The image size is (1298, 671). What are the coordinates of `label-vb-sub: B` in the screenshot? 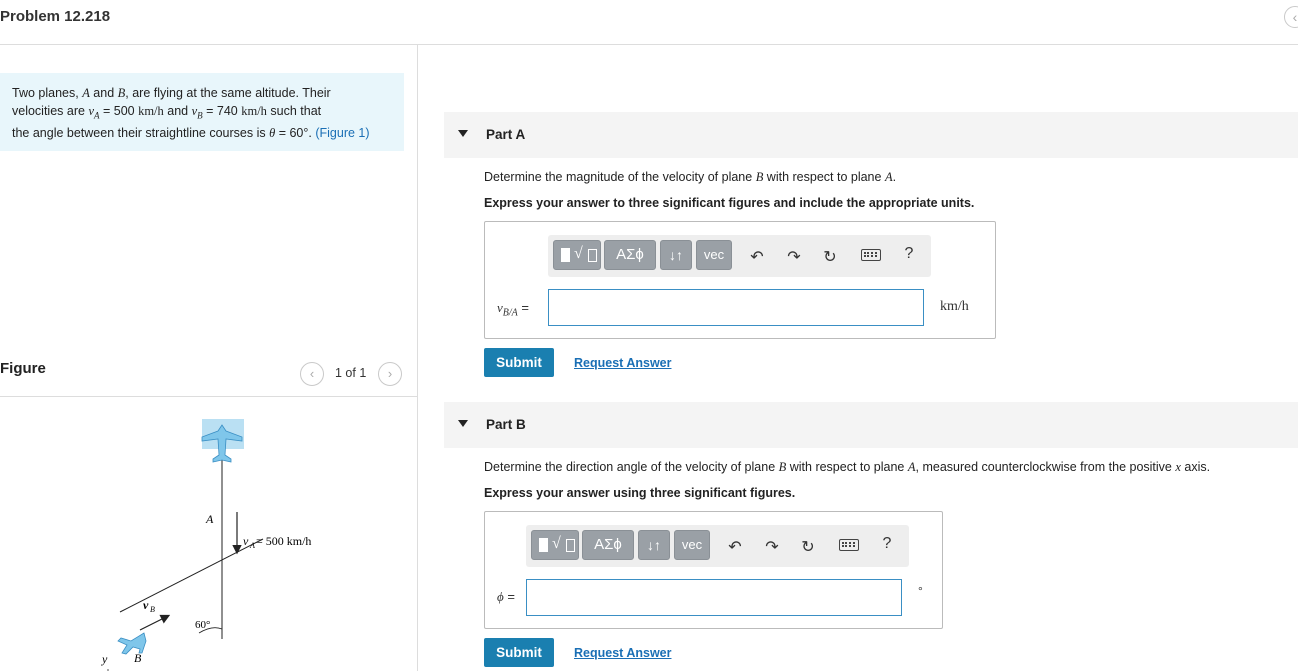 It's located at (152, 609).